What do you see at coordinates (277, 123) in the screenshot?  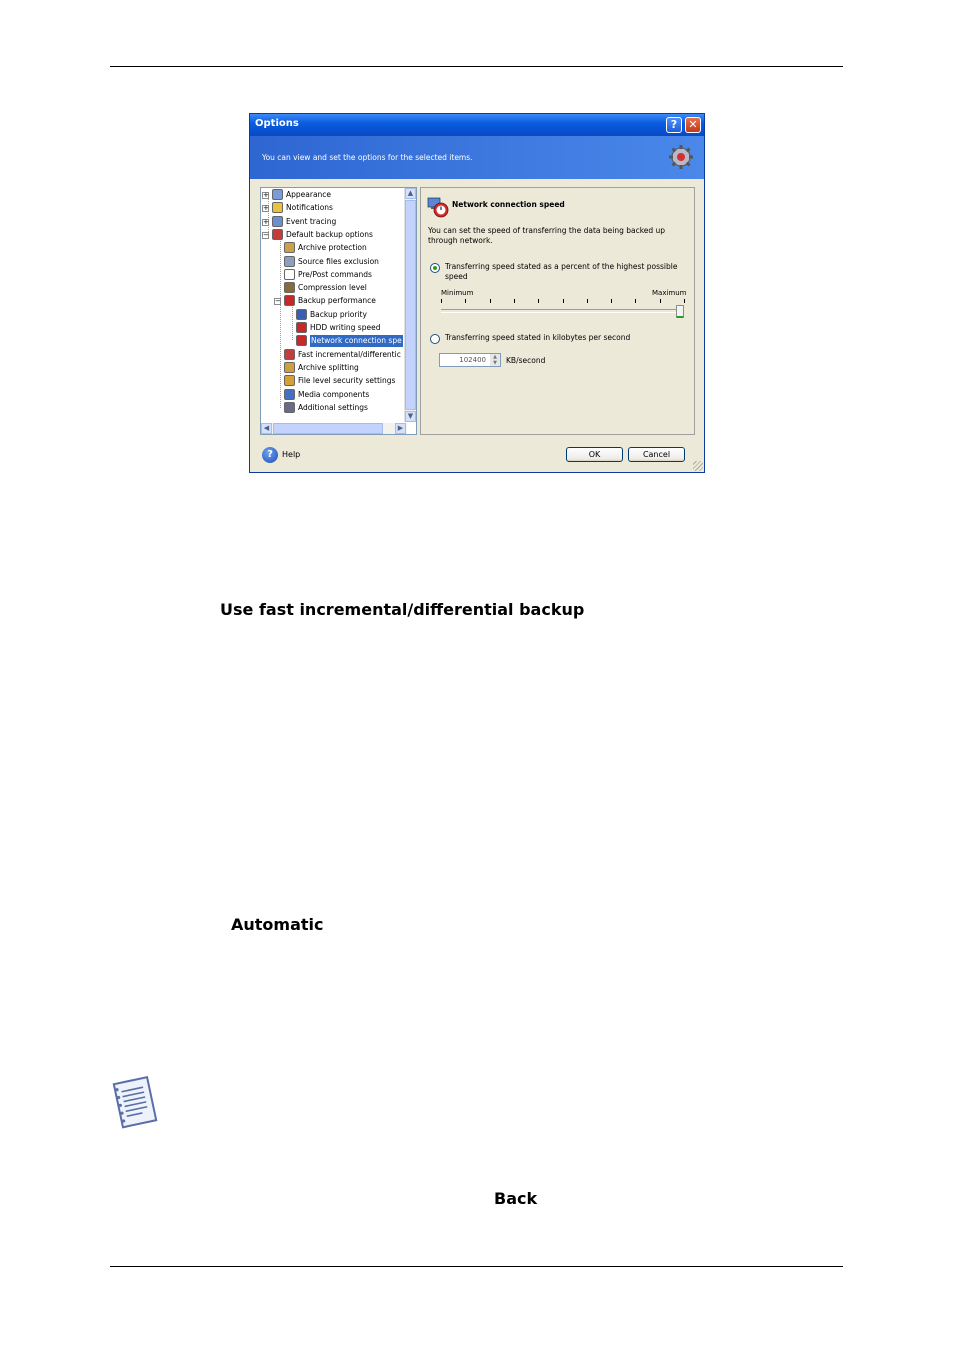 I see `dialog-title: Options` at bounding box center [277, 123].